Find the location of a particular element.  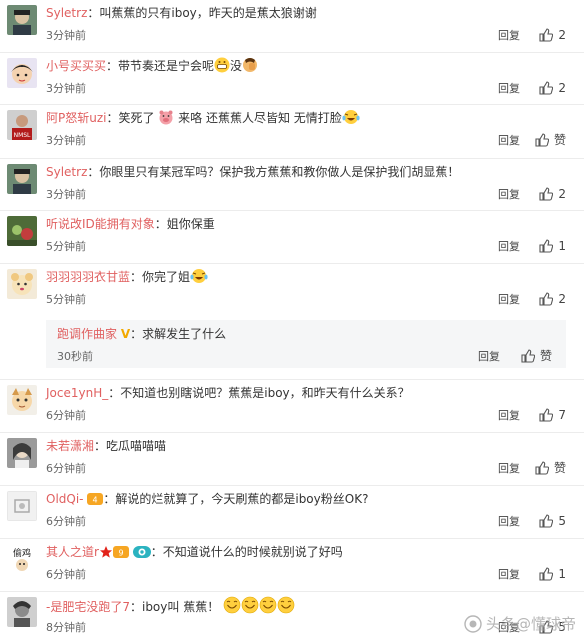

grin-emoji-icon is located at coordinates (222, 67).